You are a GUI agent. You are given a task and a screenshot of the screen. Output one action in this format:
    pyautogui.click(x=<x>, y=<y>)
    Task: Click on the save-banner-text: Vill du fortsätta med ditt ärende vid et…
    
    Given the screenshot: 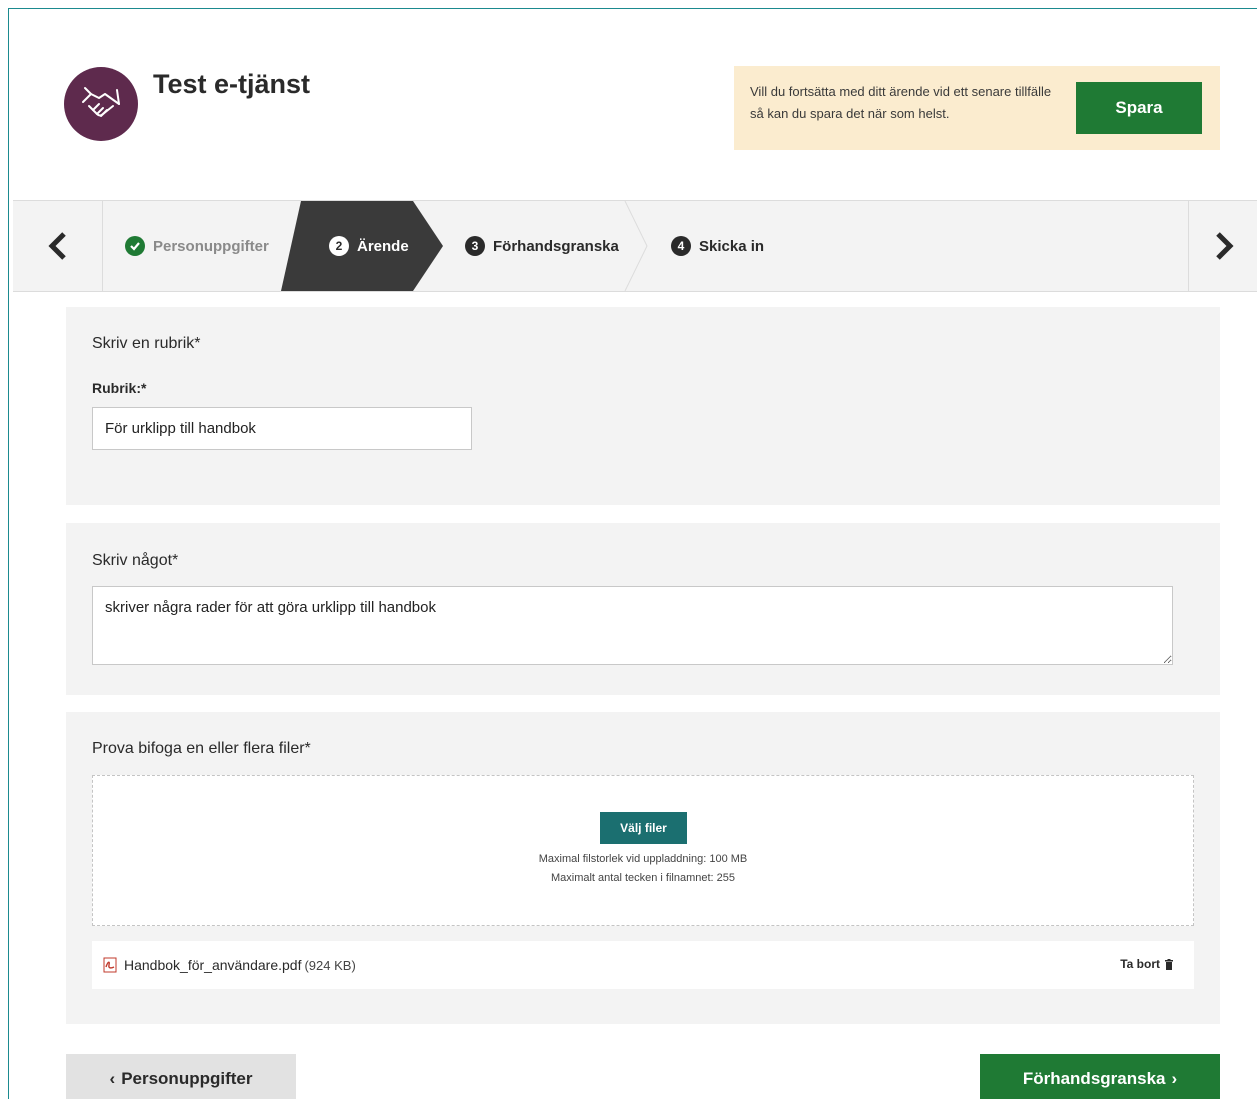 What is the action you would take?
    pyautogui.click(x=901, y=102)
    